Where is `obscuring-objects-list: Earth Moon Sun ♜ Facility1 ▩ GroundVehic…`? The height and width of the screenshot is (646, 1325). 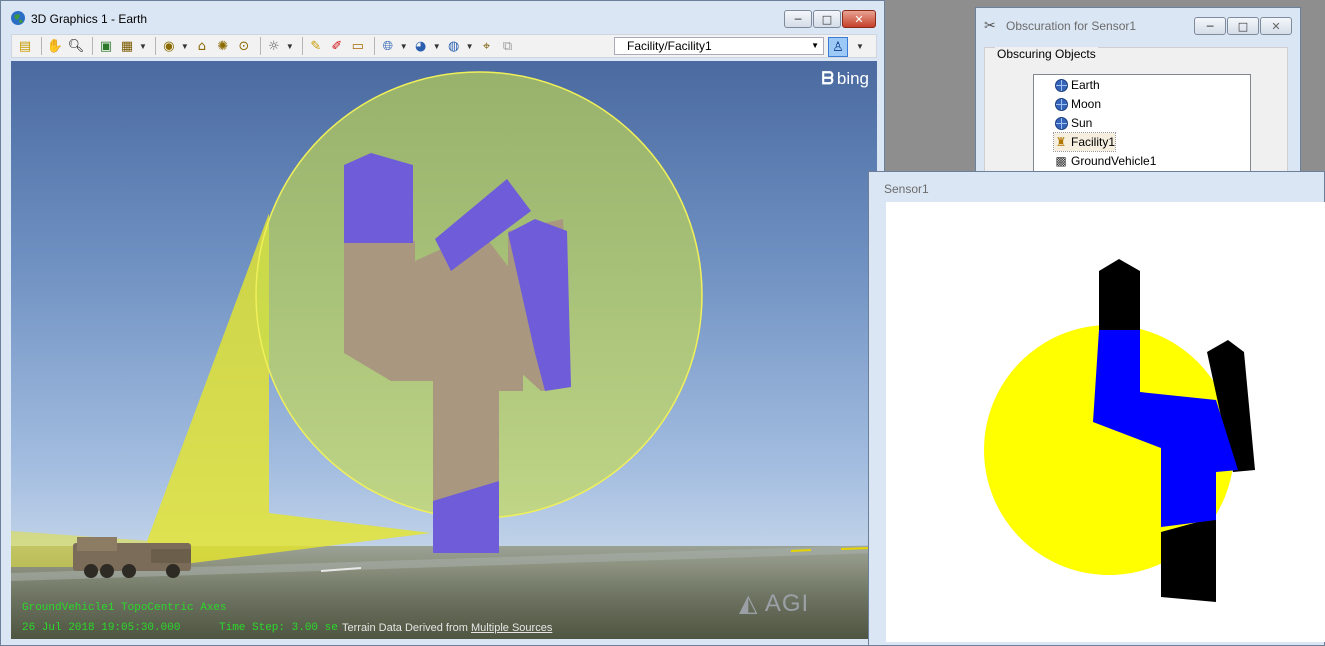
obscuring-objects-list: Earth Moon Sun ♜ Facility1 ▩ GroundVehic… is located at coordinates (1142, 125).